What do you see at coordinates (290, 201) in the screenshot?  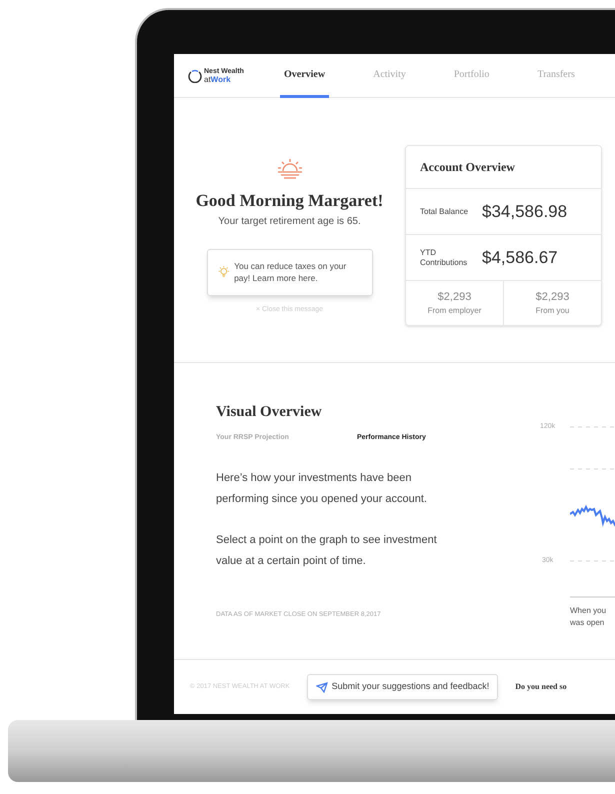 I see `greeting-title: Good Morning Margaret!` at bounding box center [290, 201].